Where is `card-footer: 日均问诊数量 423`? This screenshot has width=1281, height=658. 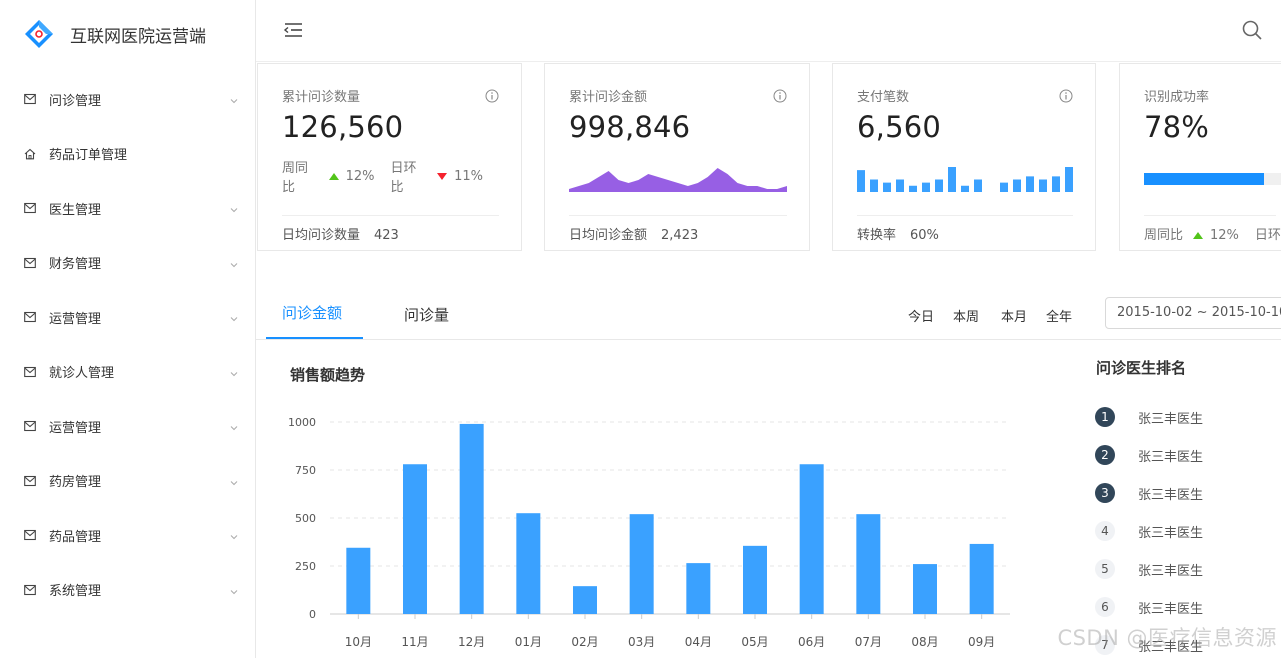 card-footer: 日均问诊数量 423 is located at coordinates (340, 235).